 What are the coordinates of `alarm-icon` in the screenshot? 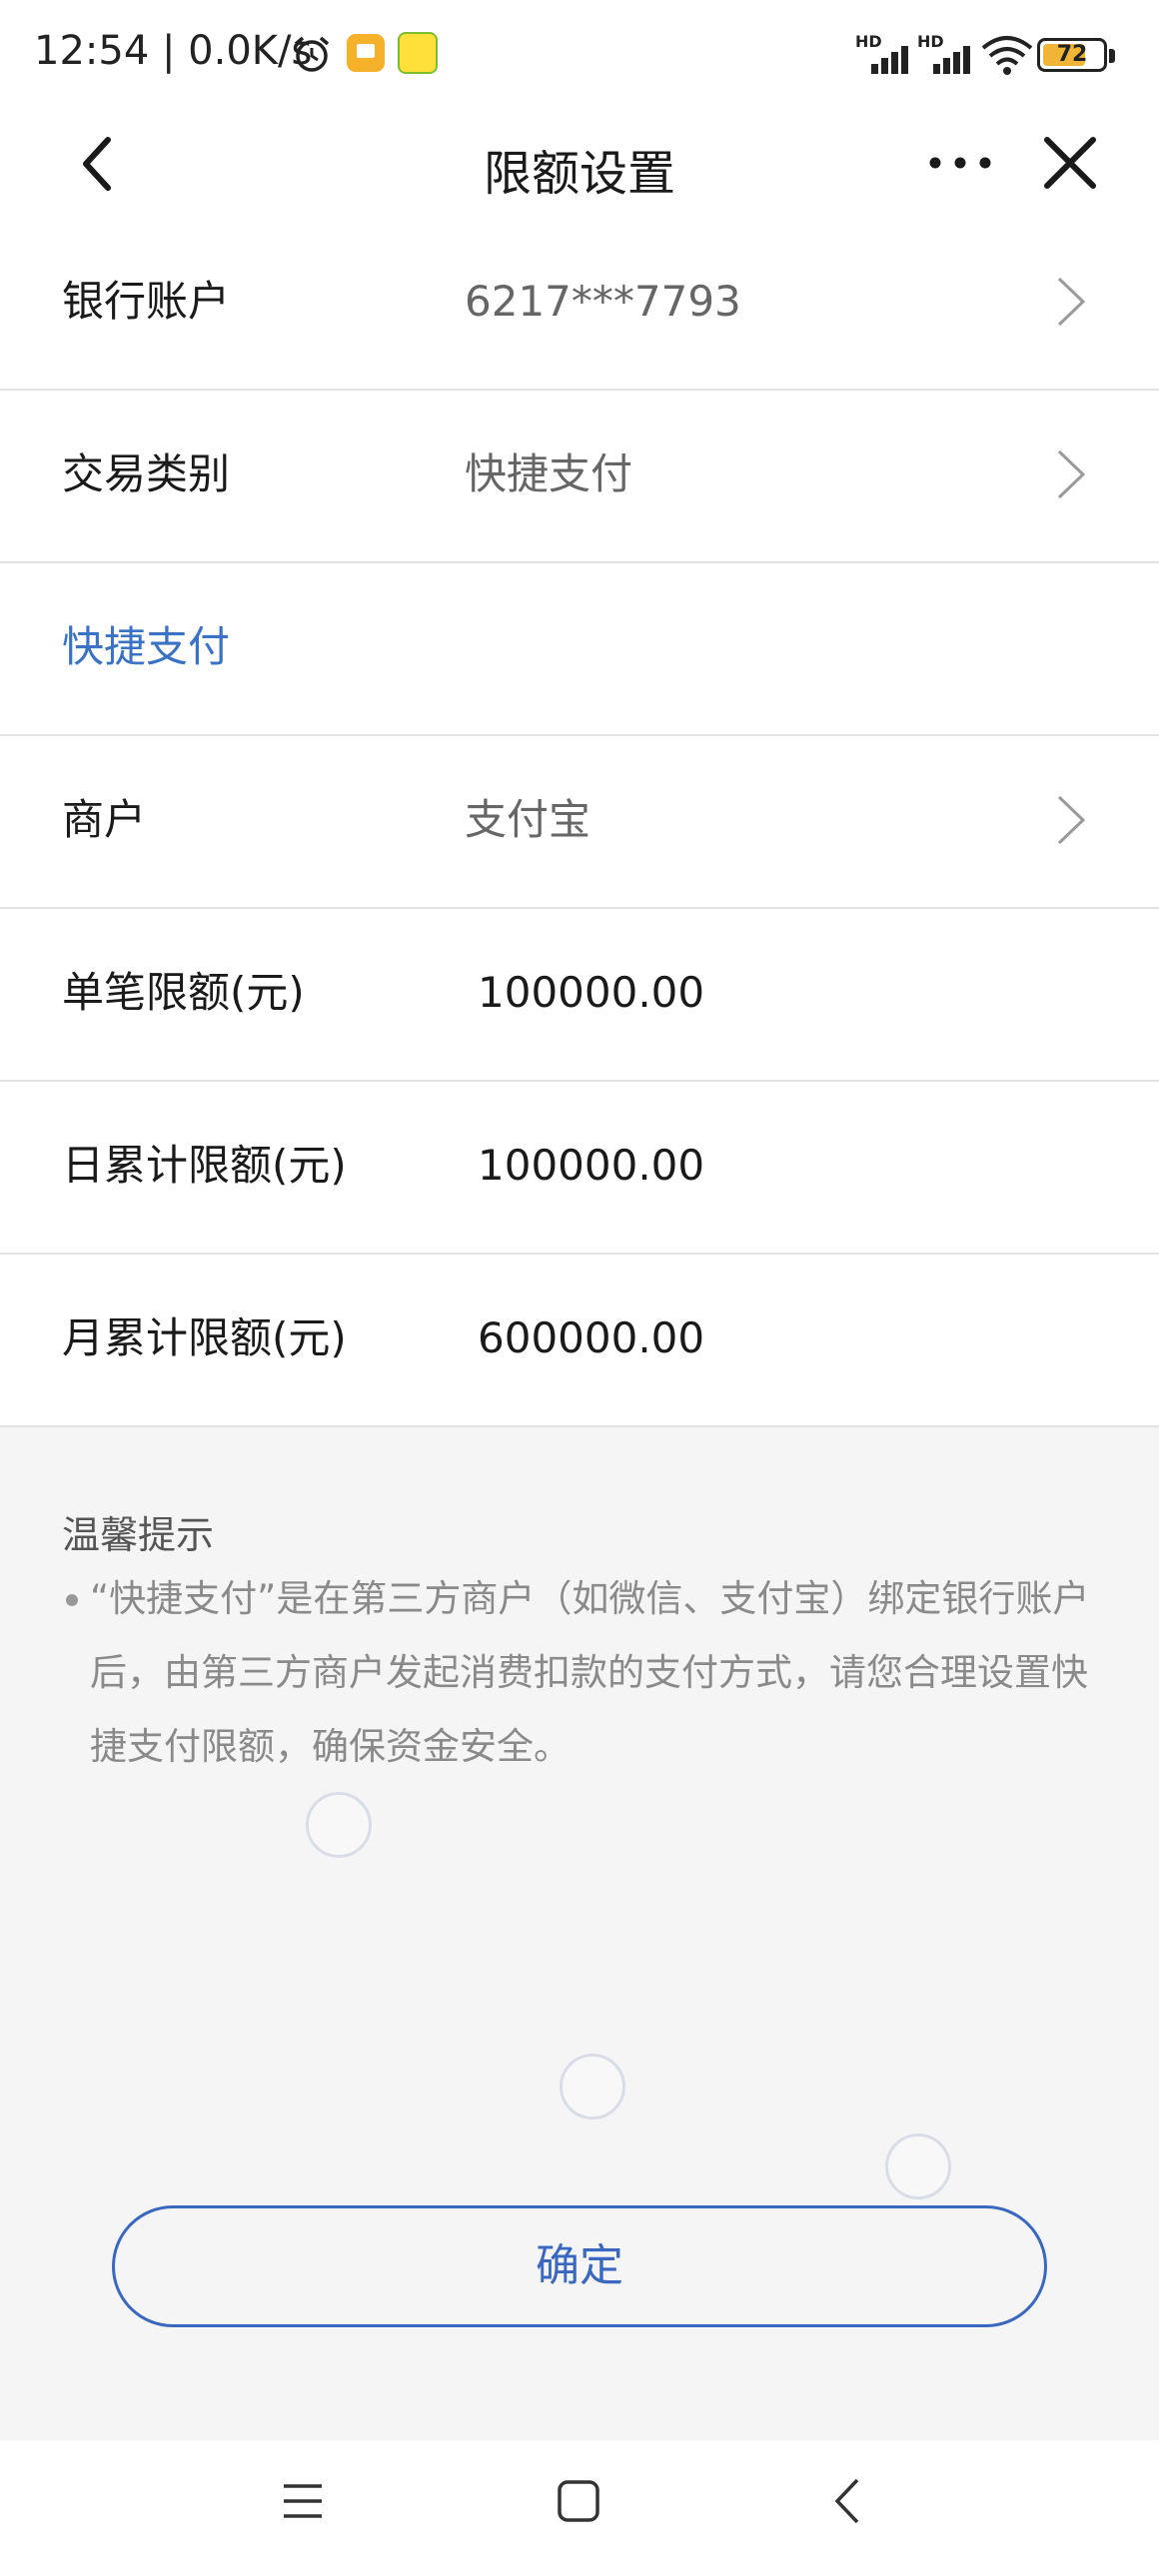 It's located at (312, 54).